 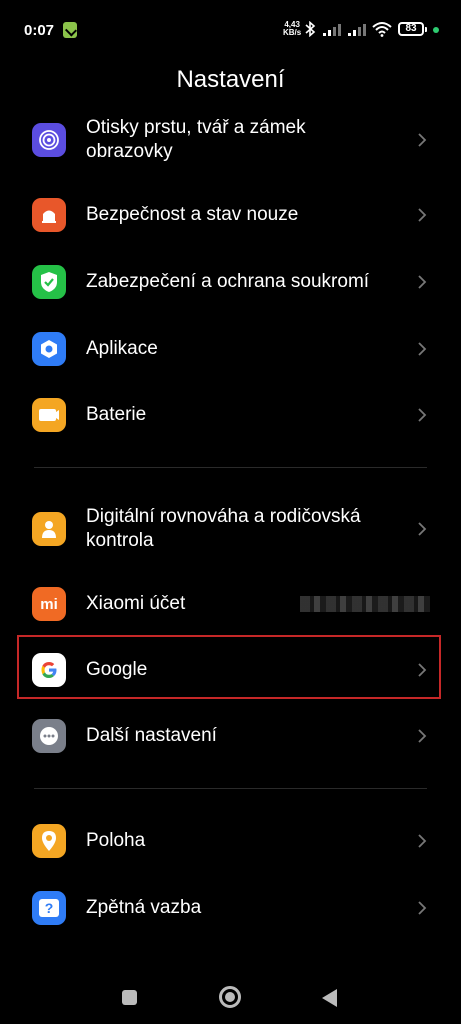 I want to click on page-title: Nastavení, so click(x=230, y=79).